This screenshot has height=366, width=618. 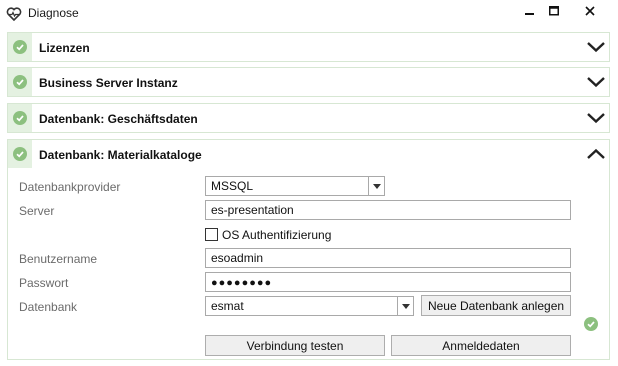 What do you see at coordinates (596, 154) in the screenshot?
I see `chevron-up-icon` at bounding box center [596, 154].